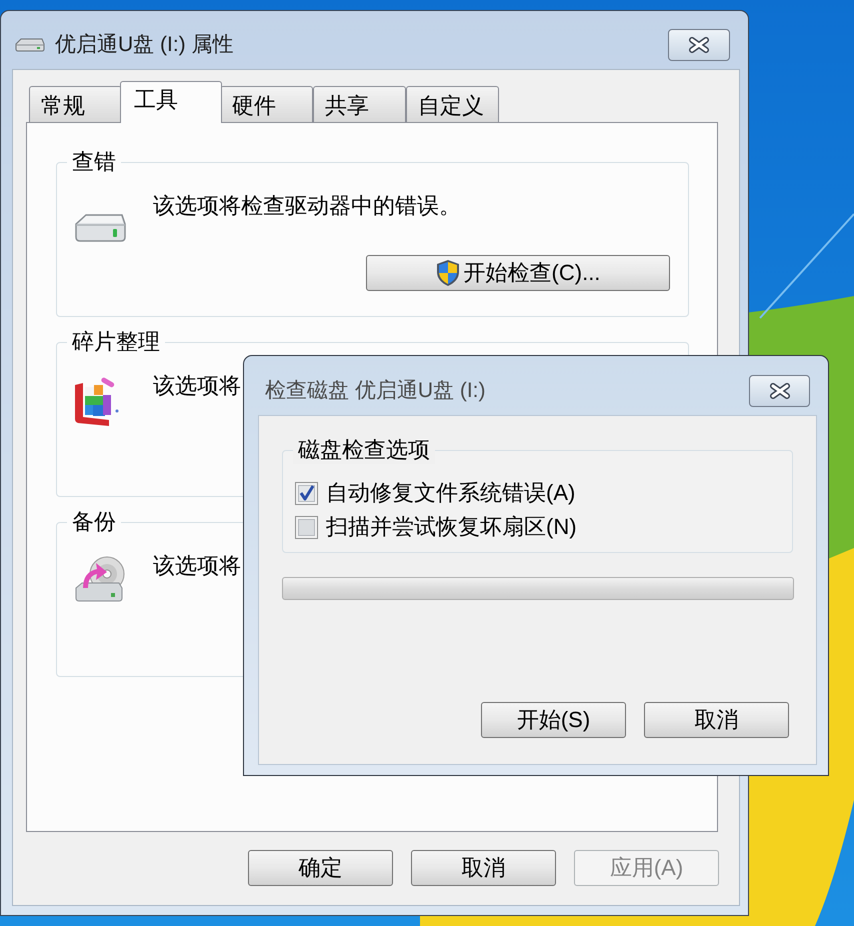  Describe the element at coordinates (553, 720) in the screenshot. I see `dialog-button: 开始(S)` at that location.